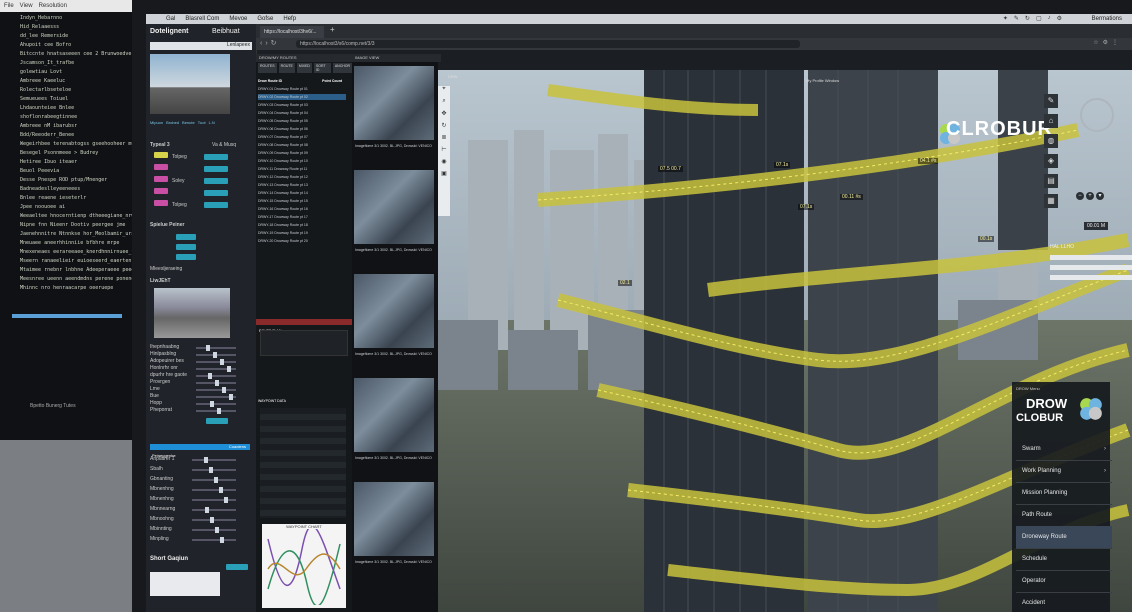  What do you see at coordinates (202, 122) in the screenshot?
I see `panel-tab: Tuot` at bounding box center [202, 122].